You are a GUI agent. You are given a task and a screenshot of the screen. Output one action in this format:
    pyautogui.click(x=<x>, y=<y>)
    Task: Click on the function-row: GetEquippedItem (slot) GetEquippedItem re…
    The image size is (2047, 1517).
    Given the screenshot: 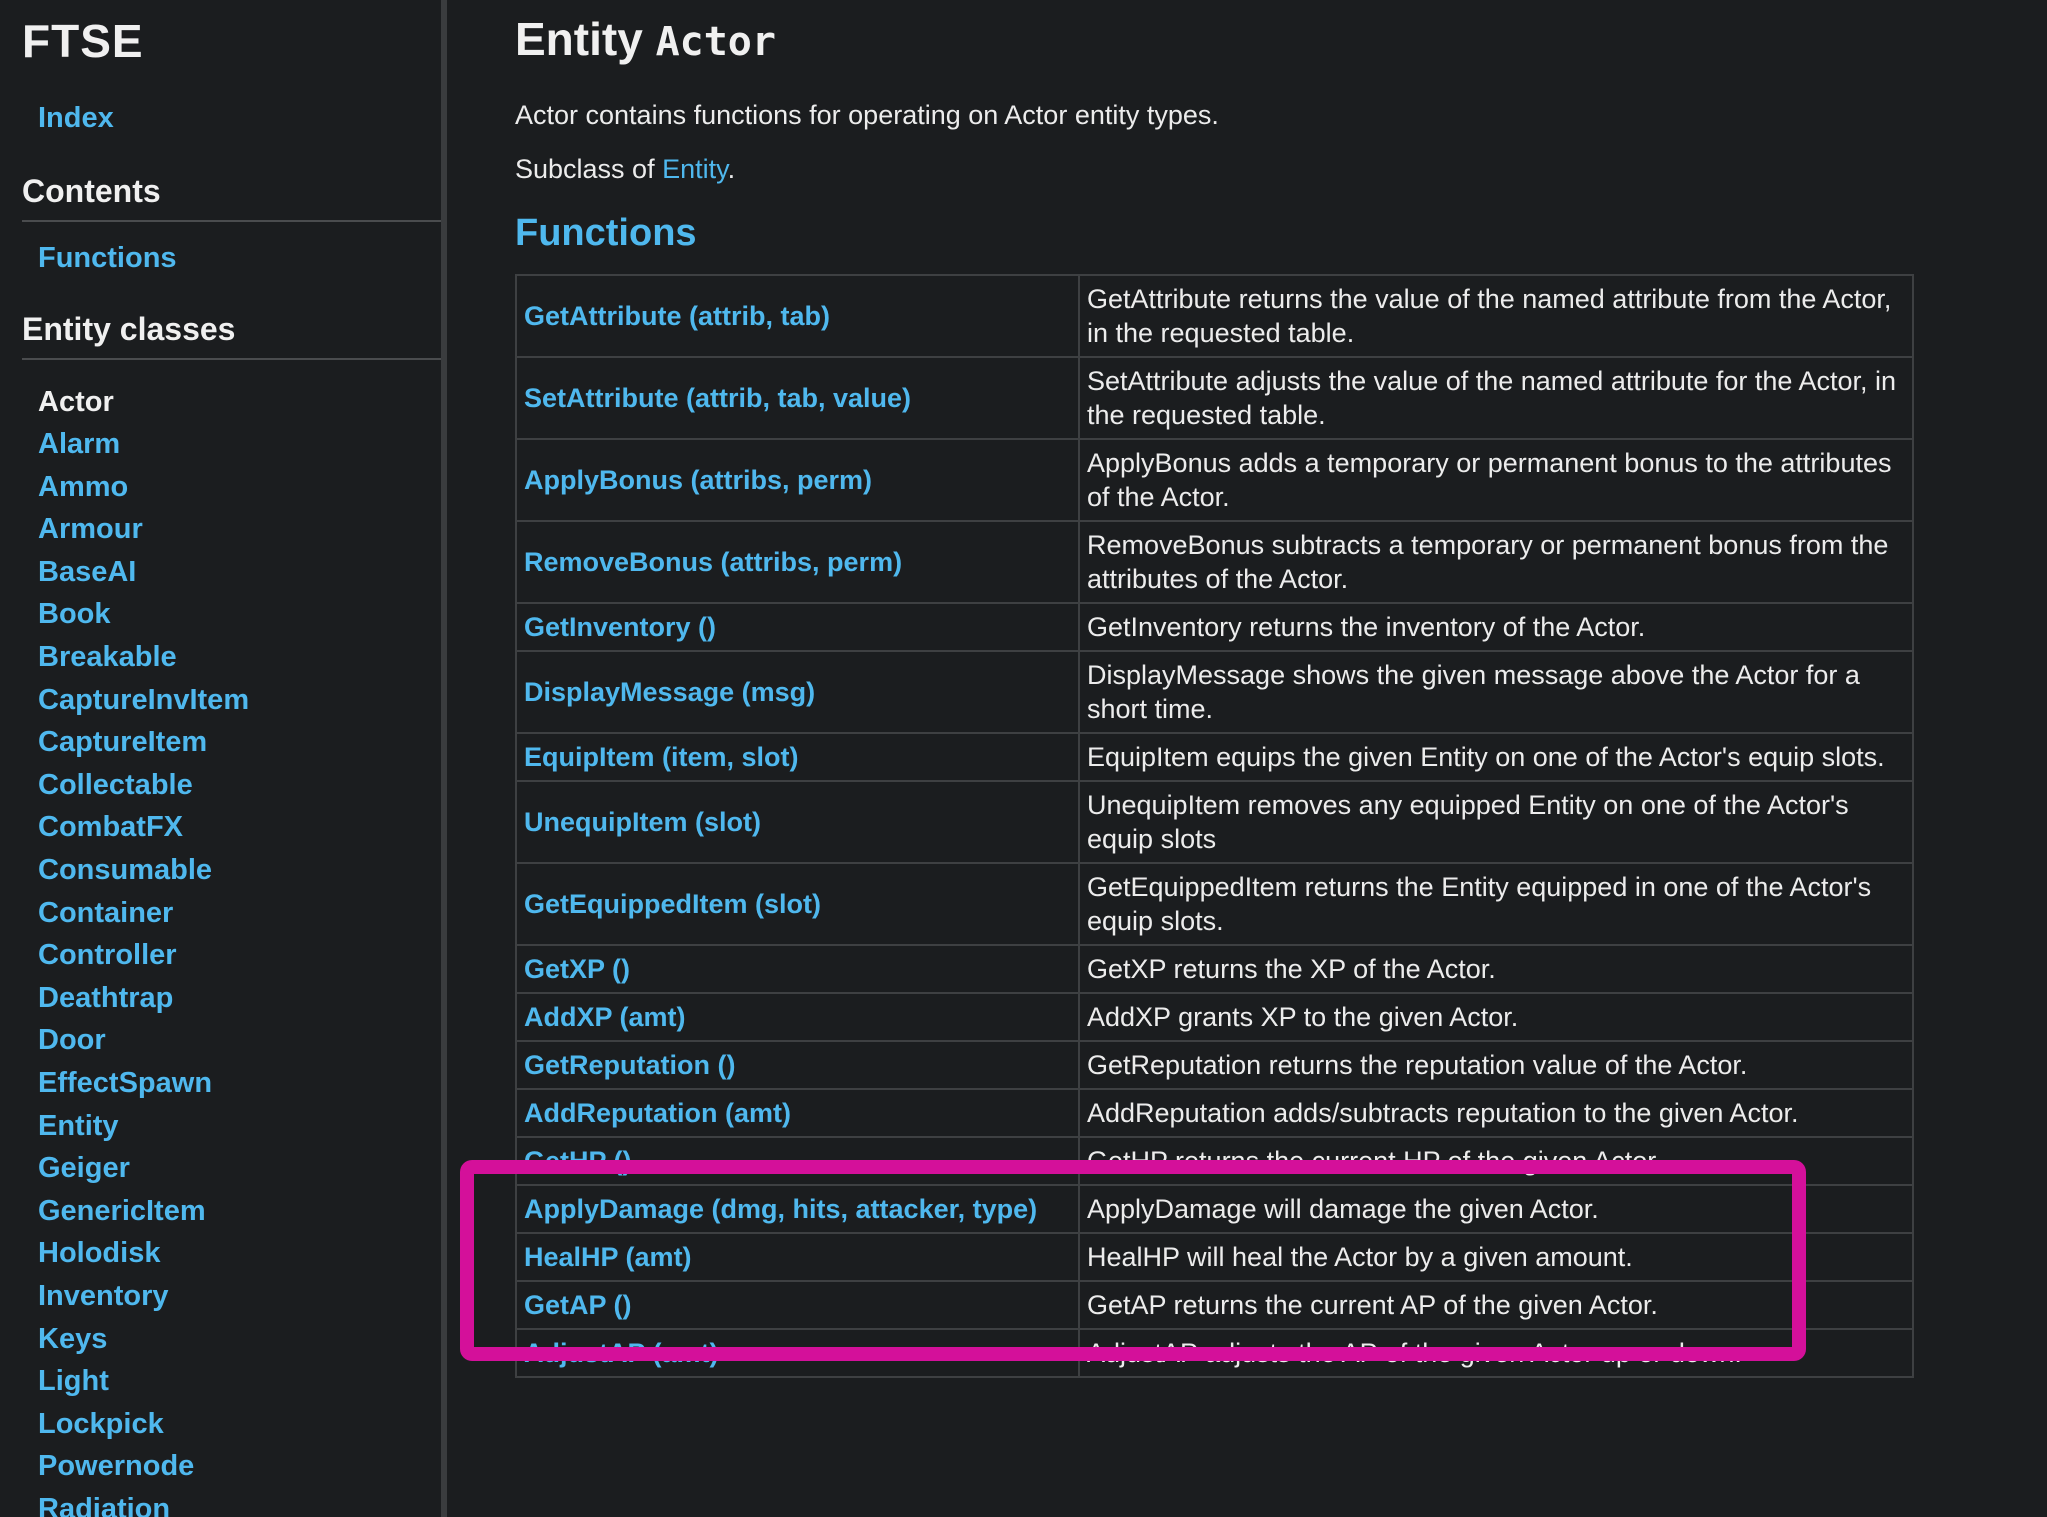 What is the action you would take?
    pyautogui.click(x=1214, y=904)
    